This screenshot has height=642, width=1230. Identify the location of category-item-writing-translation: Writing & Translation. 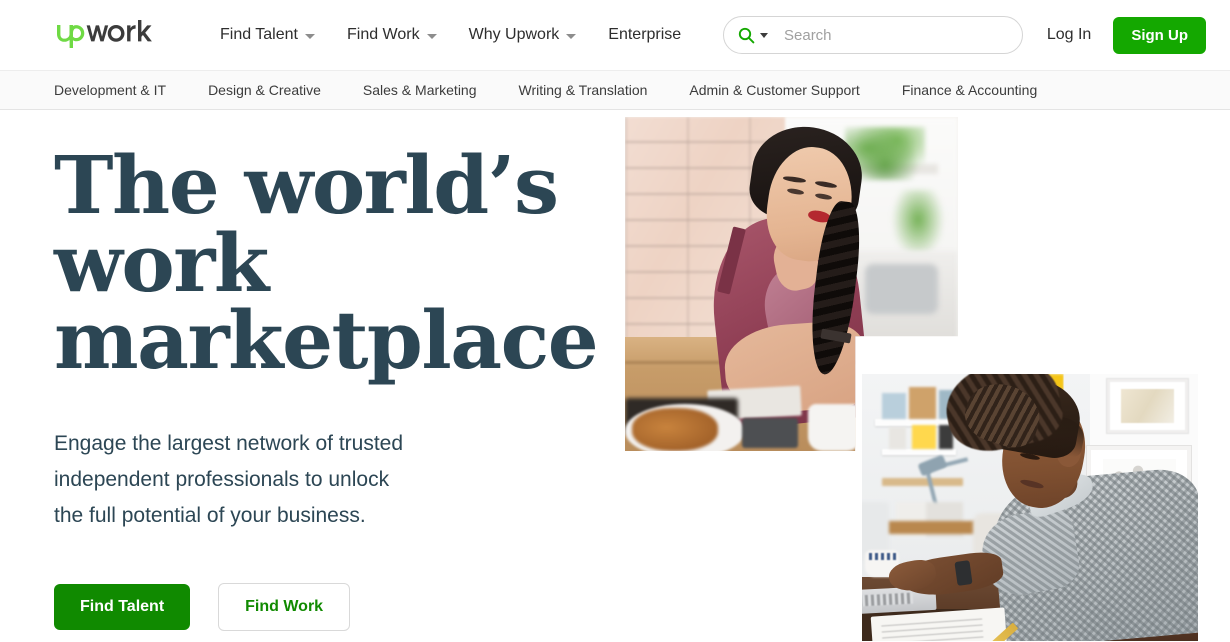
(594, 90).